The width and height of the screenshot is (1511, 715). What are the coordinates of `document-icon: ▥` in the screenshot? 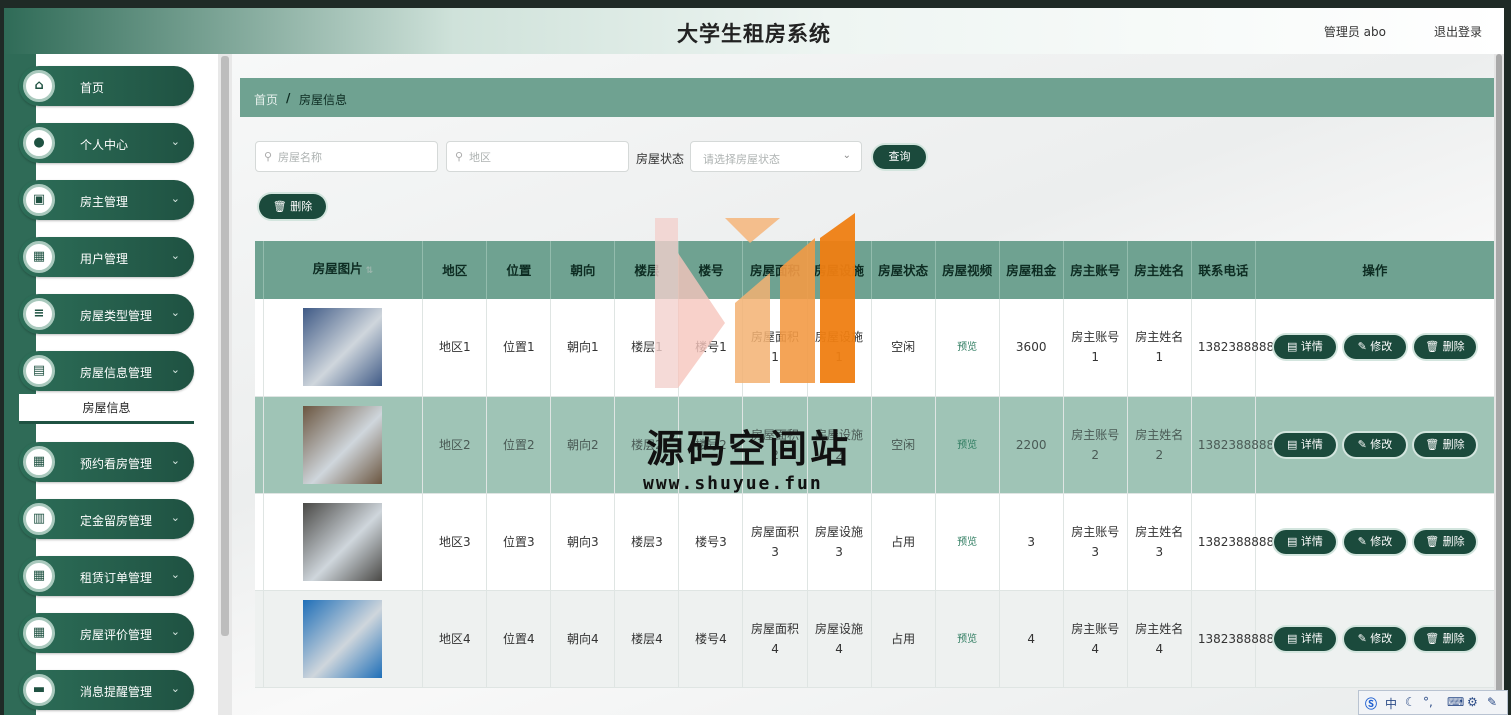 It's located at (39, 519).